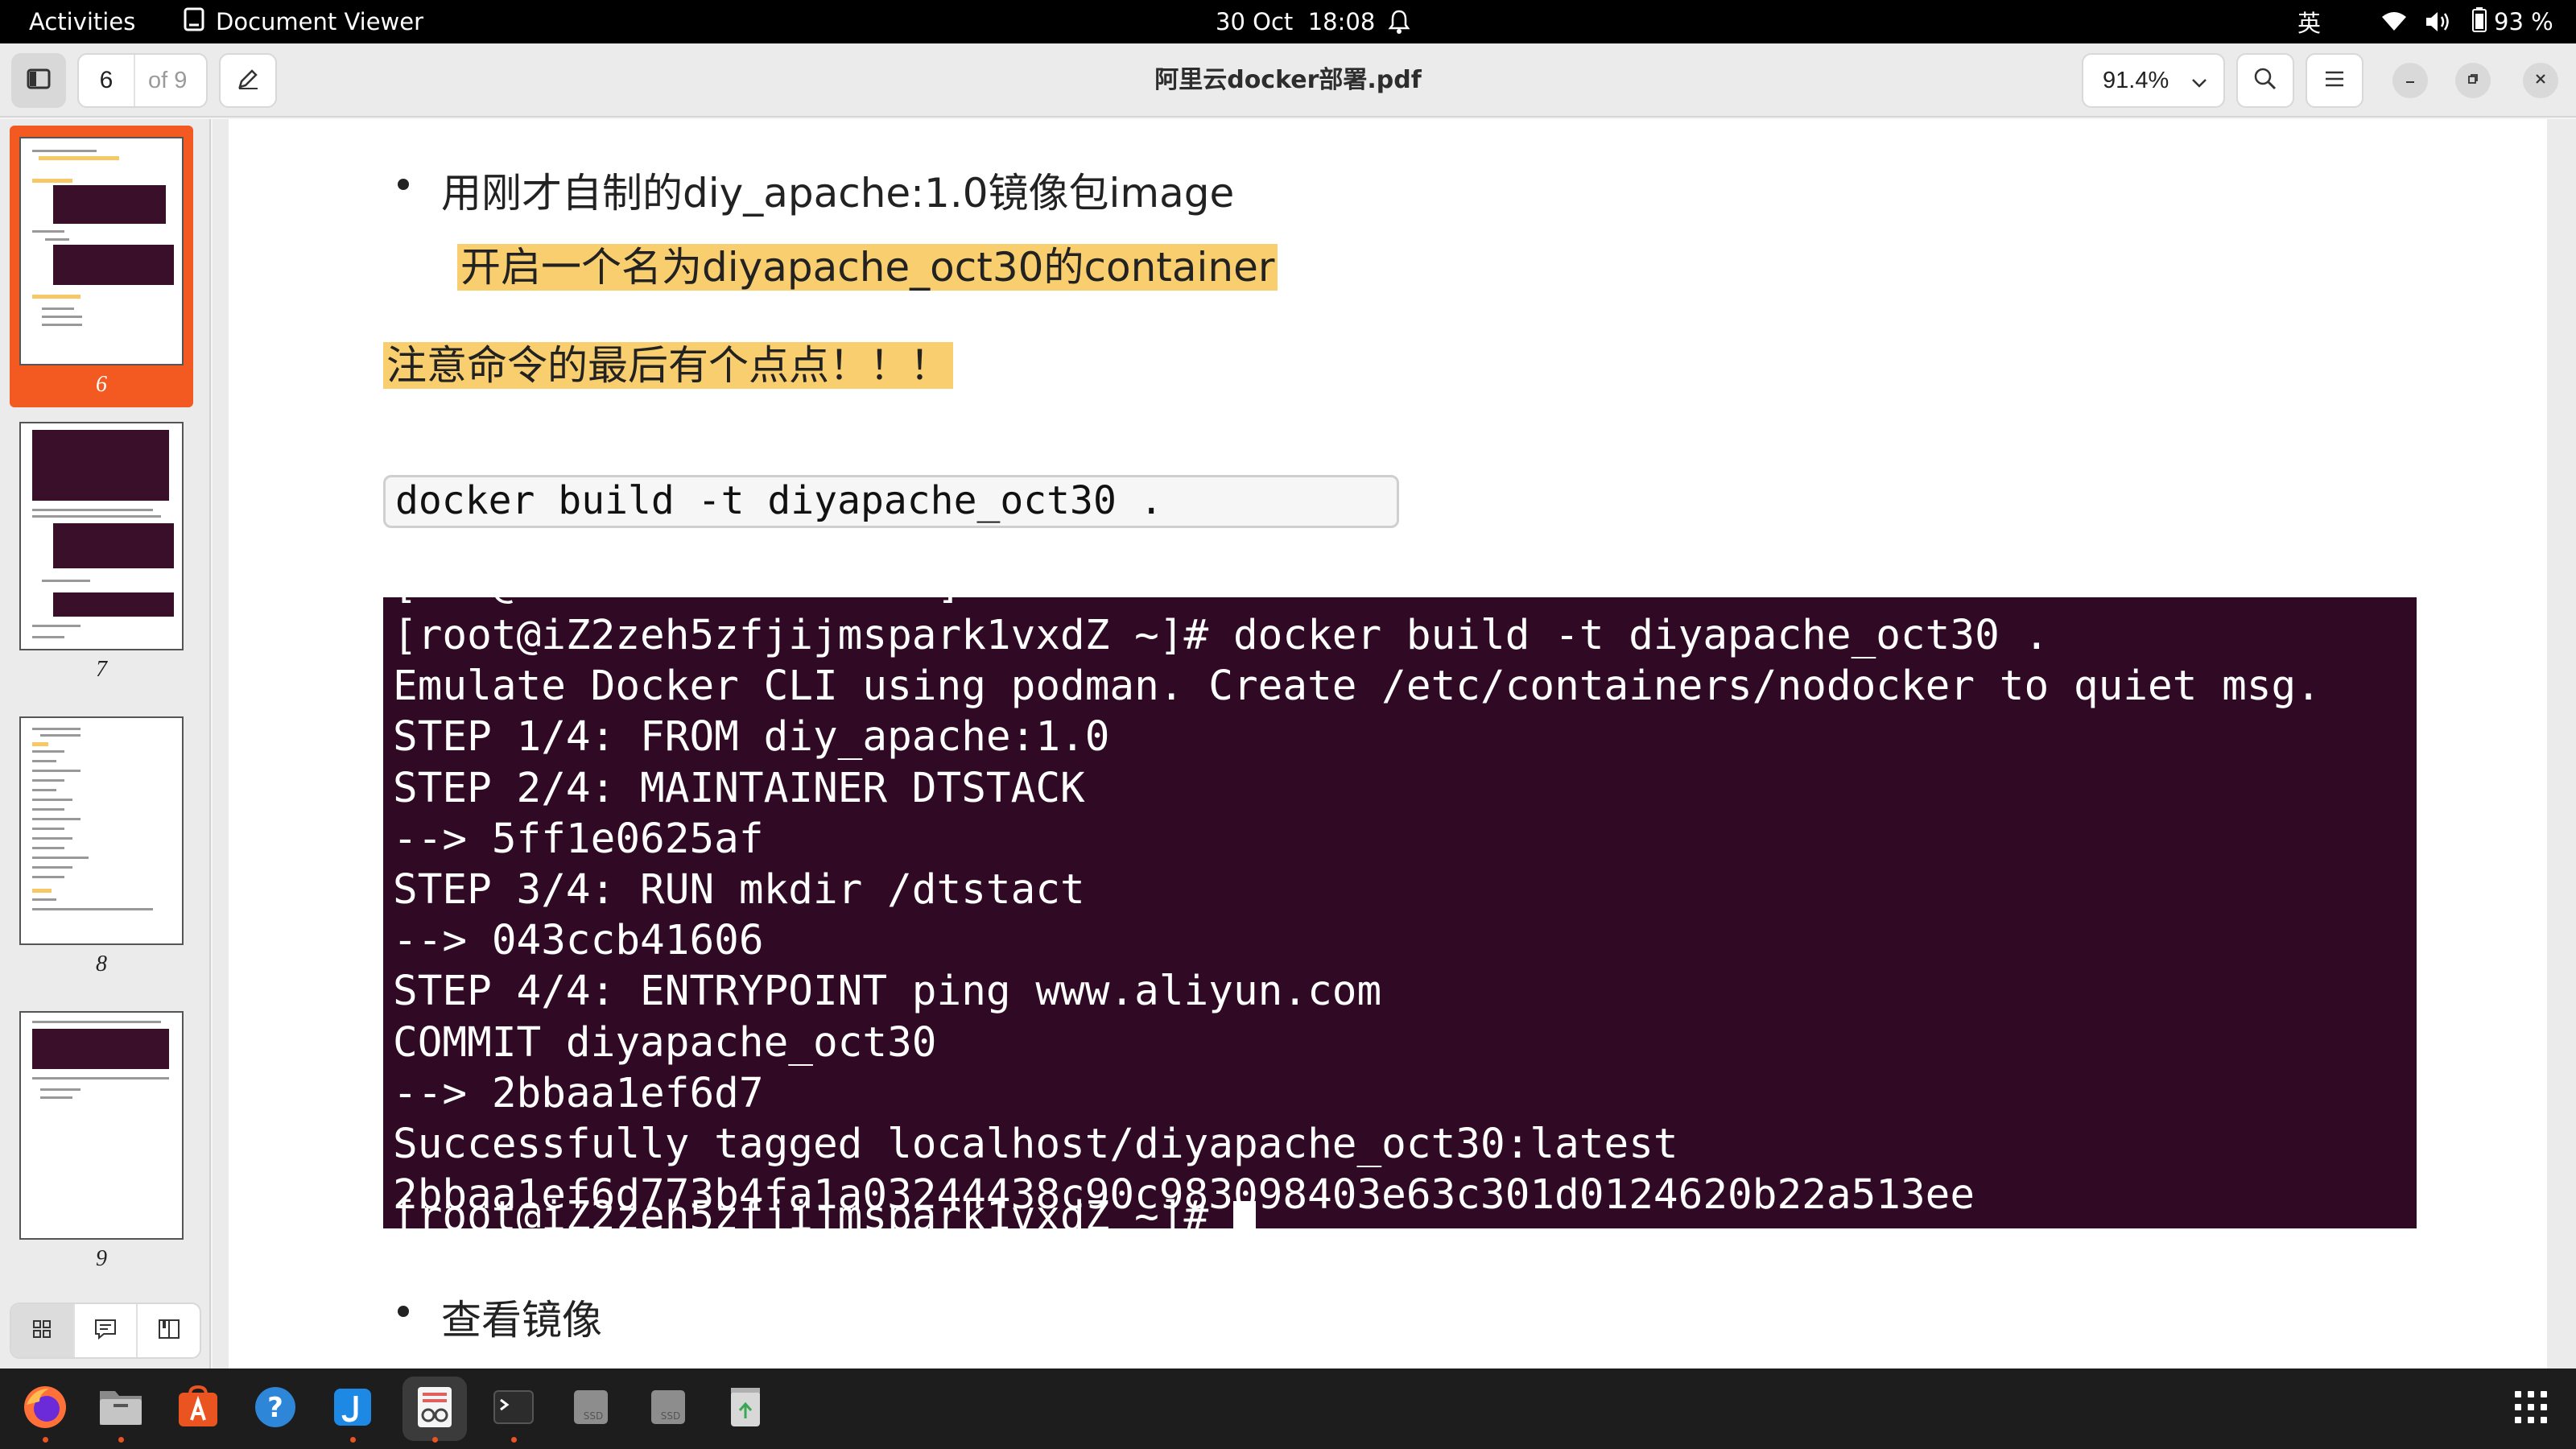 The image size is (2576, 1449). I want to click on activities-label: Activities, so click(82, 21).